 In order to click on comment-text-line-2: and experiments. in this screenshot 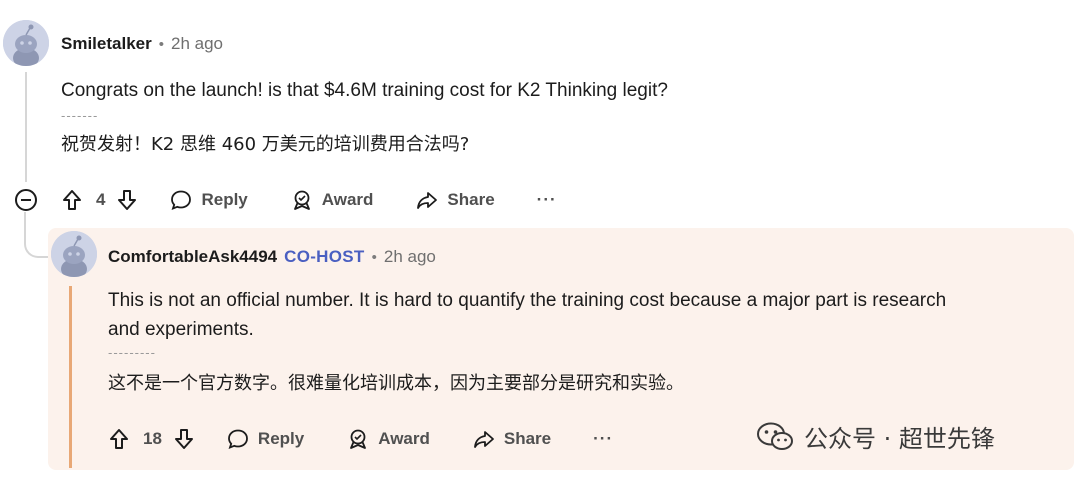, I will do `click(181, 329)`.